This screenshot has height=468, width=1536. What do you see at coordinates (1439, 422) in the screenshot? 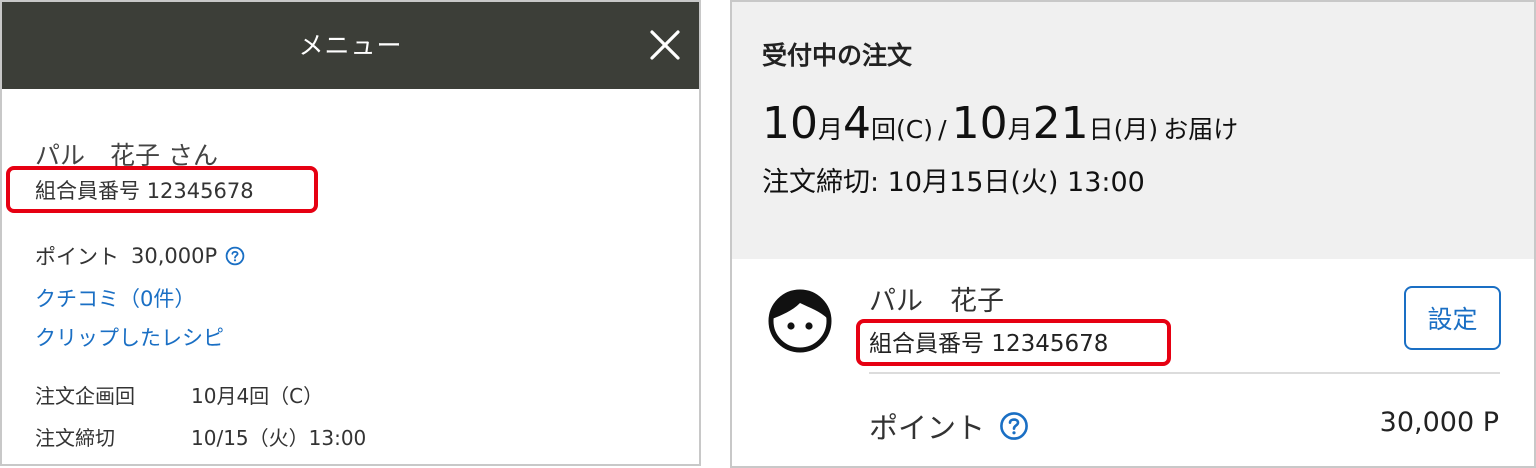
I see `point-value: 30,000 P` at bounding box center [1439, 422].